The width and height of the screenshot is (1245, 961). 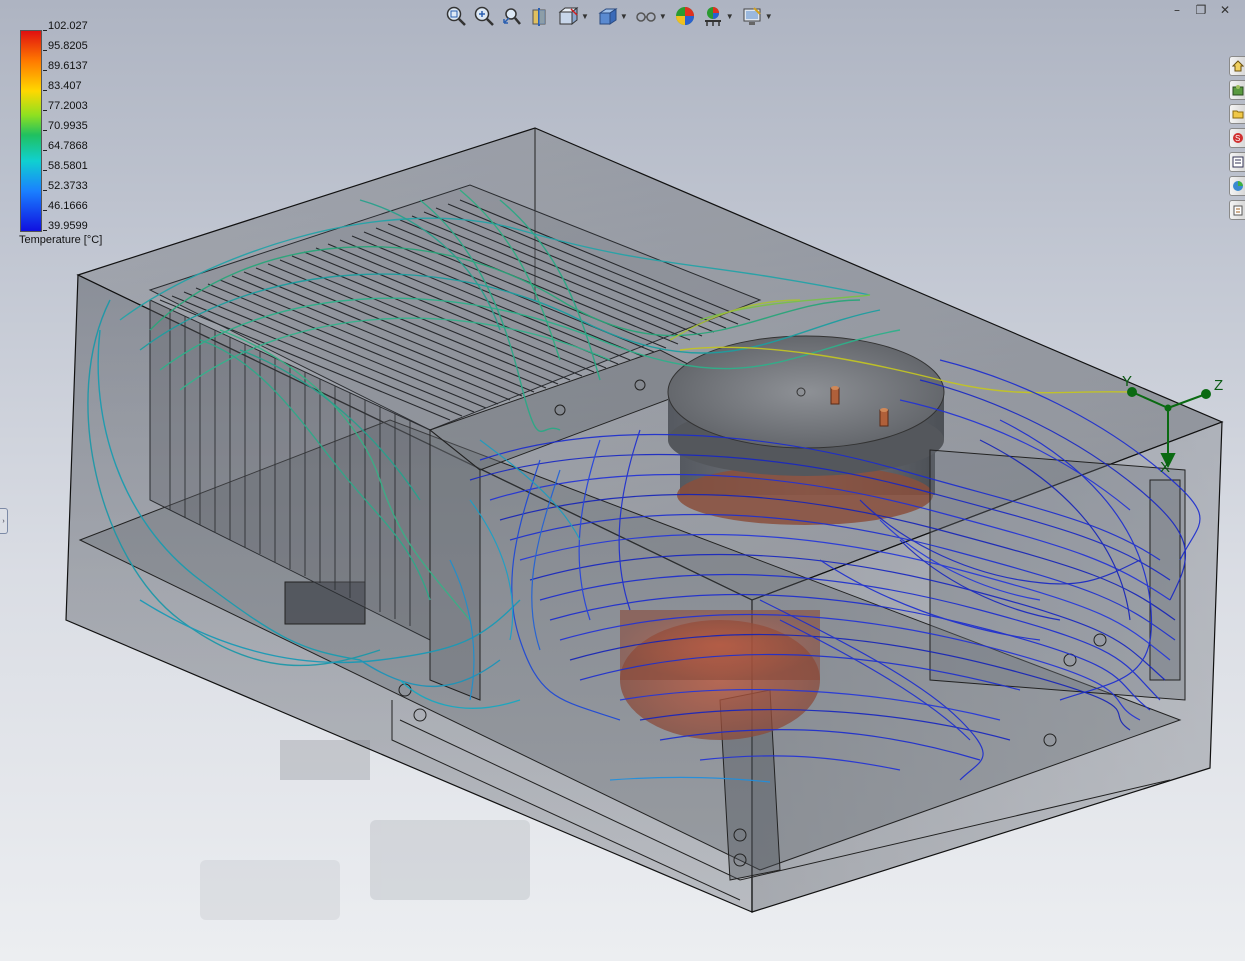 What do you see at coordinates (68, 126) in the screenshot?
I see `legend-value: 70.9935` at bounding box center [68, 126].